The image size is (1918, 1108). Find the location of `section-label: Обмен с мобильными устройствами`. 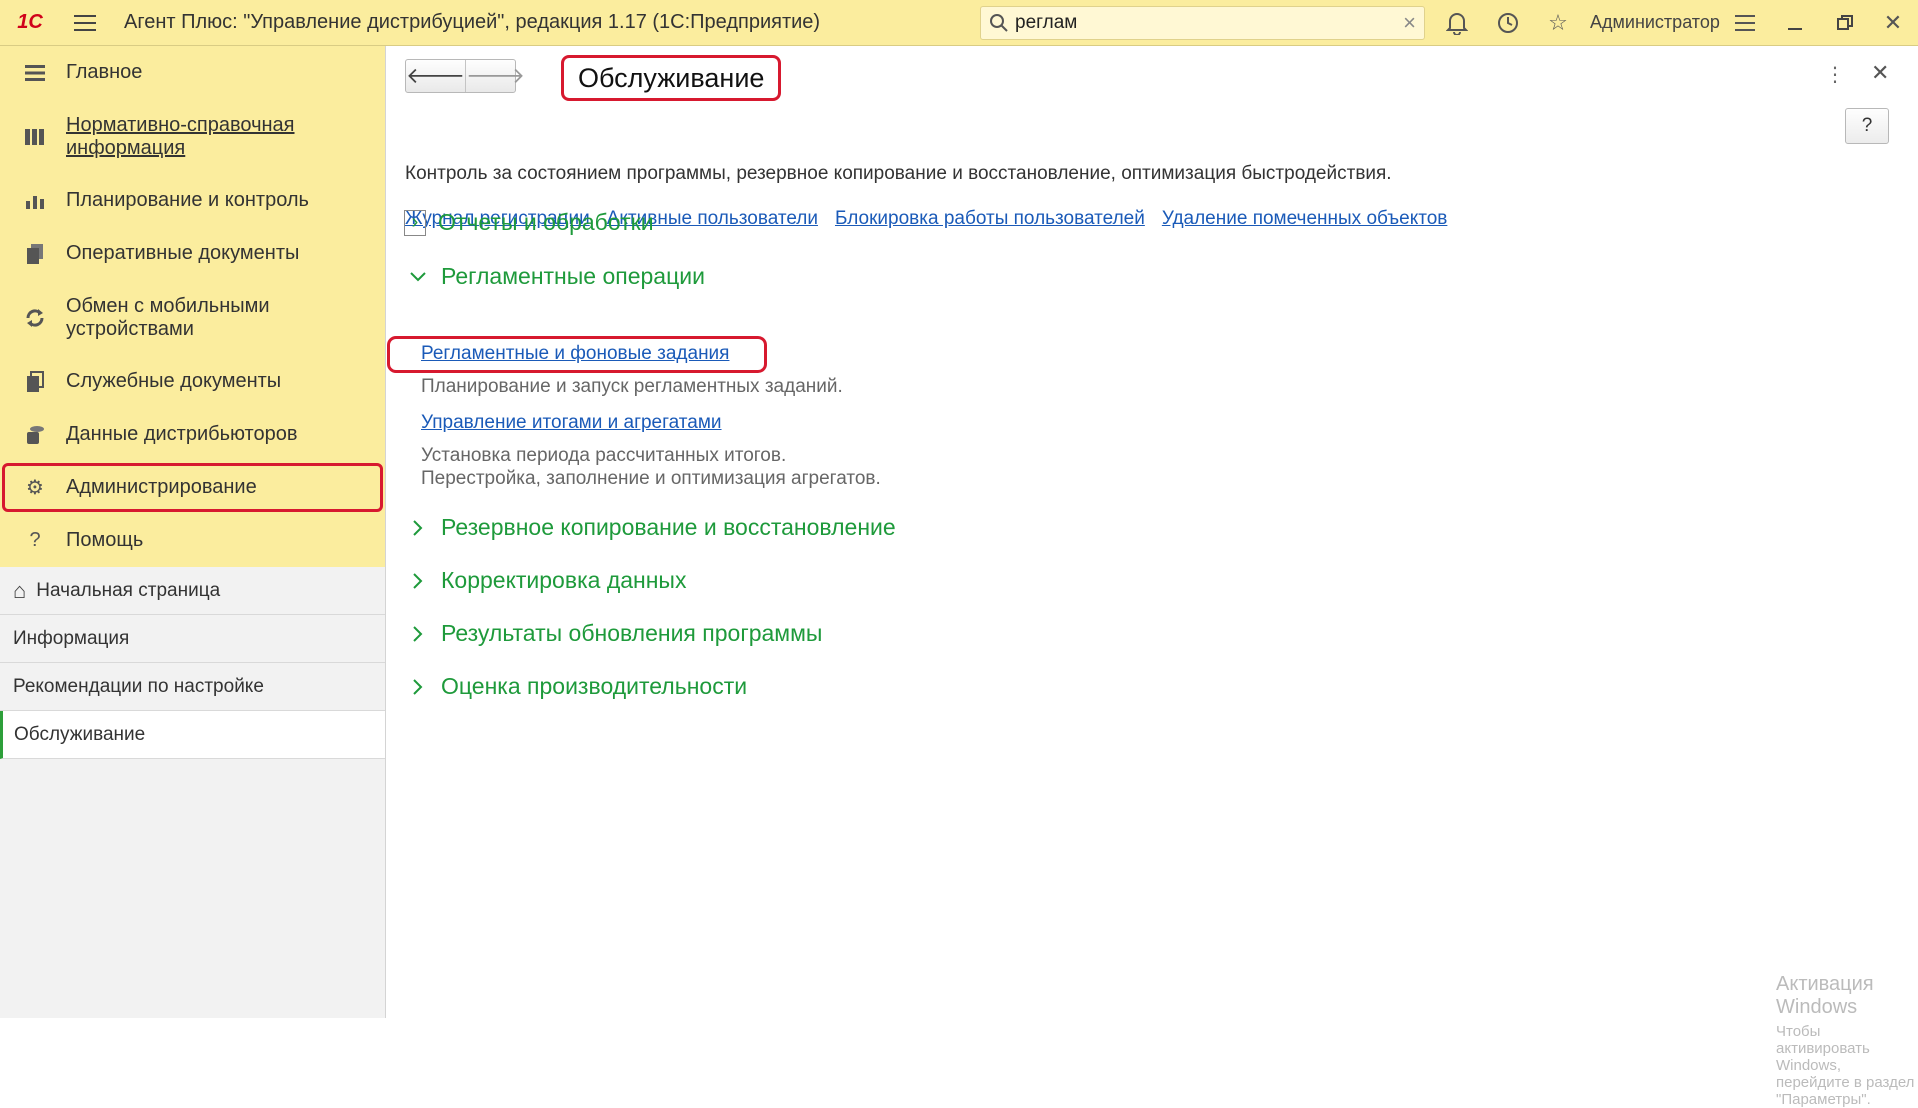

section-label: Обмен с мобильными устройствами is located at coordinates (168, 317).